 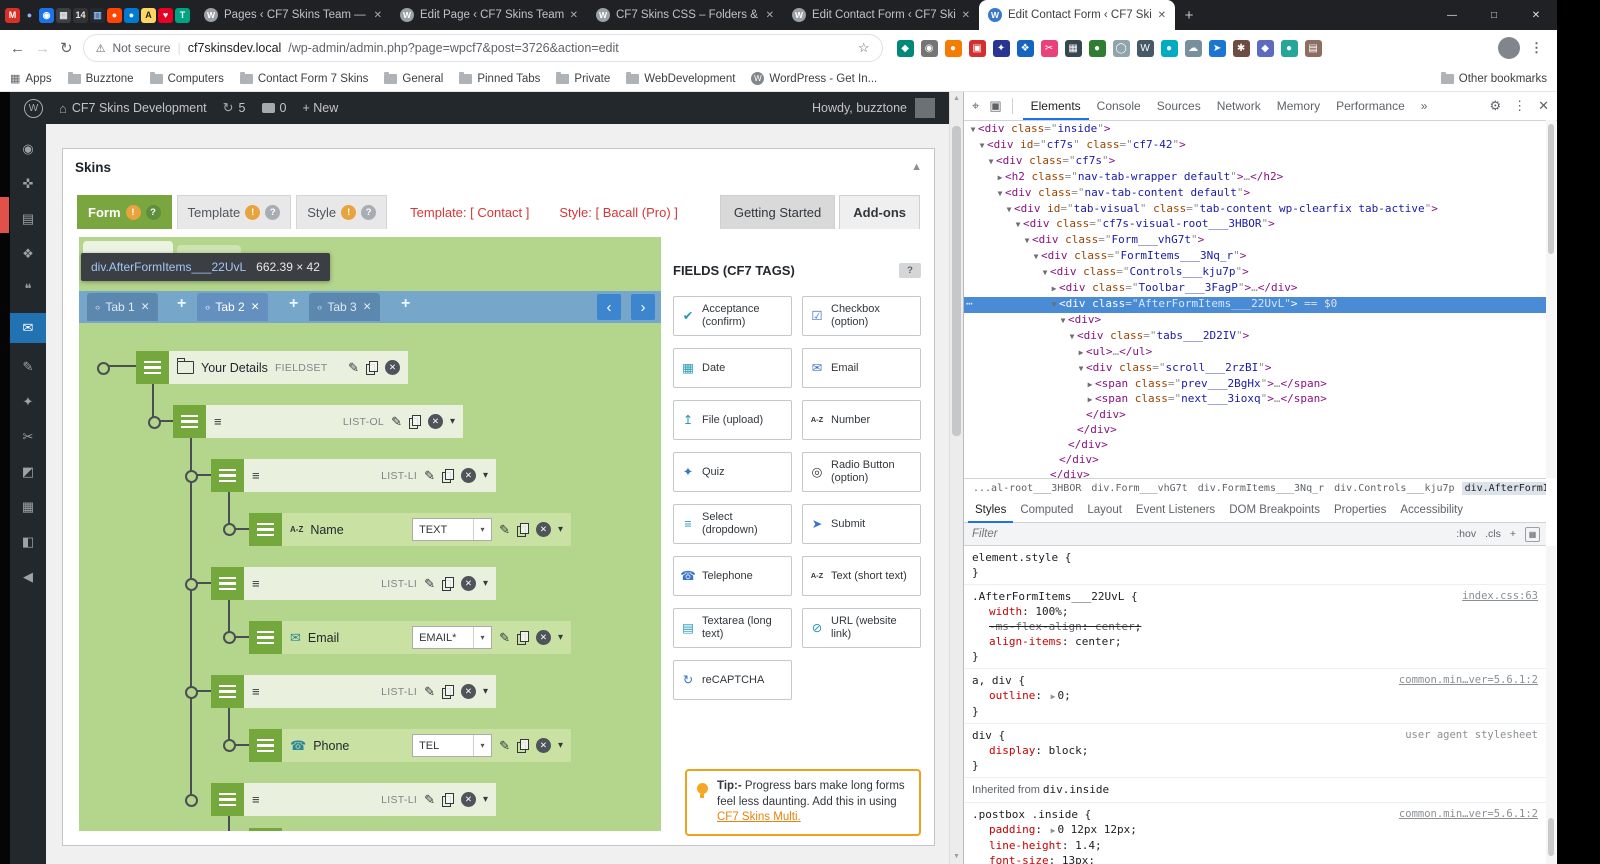 What do you see at coordinates (1543, 106) in the screenshot?
I see `devtools-close-icon: ✕` at bounding box center [1543, 106].